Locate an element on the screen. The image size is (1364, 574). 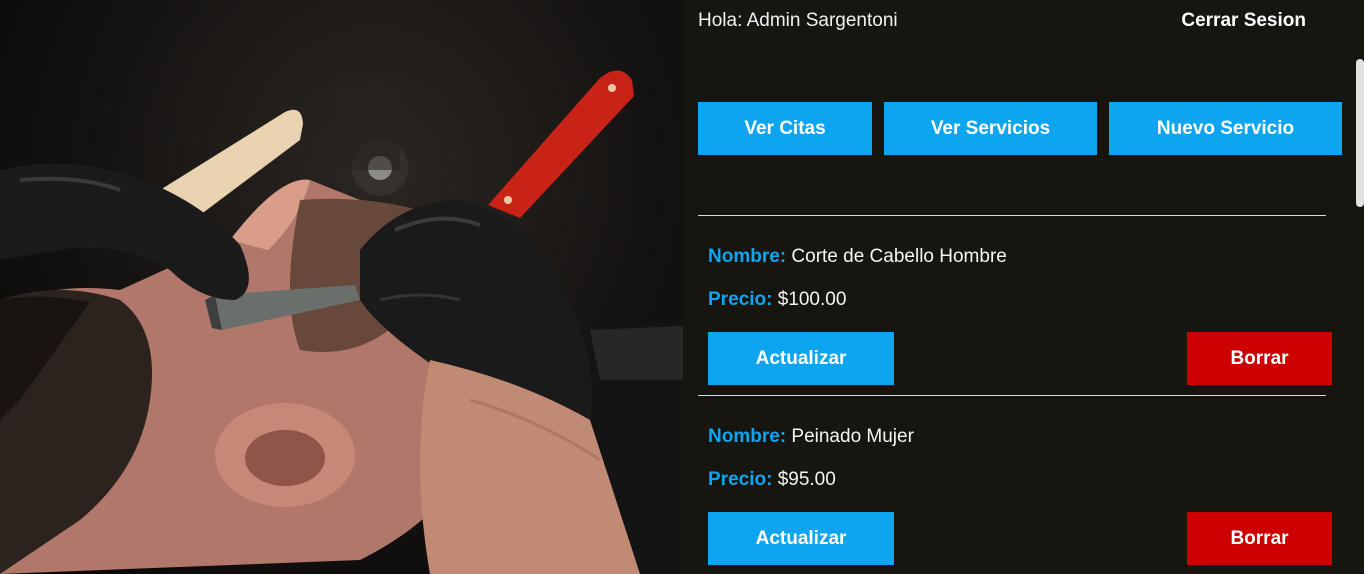
service-name-row: Nombre: Peinado Mujer is located at coordinates (811, 437).